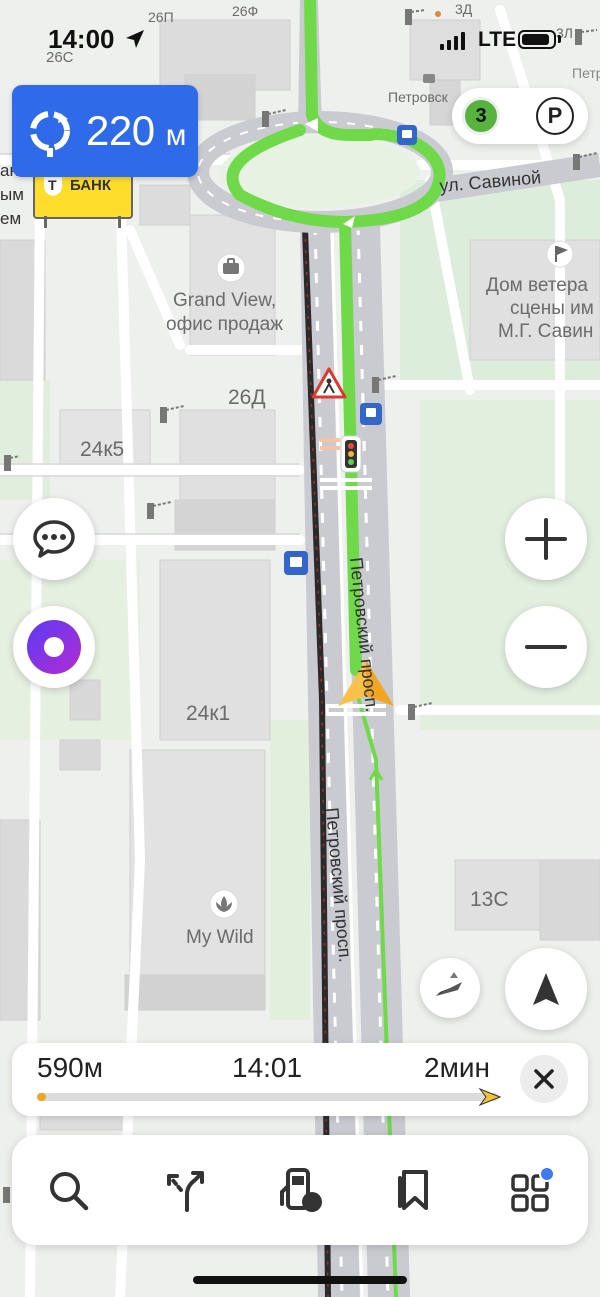  What do you see at coordinates (552, 308) in the screenshot?
I see `map-label-dom-2: сцены им` at bounding box center [552, 308].